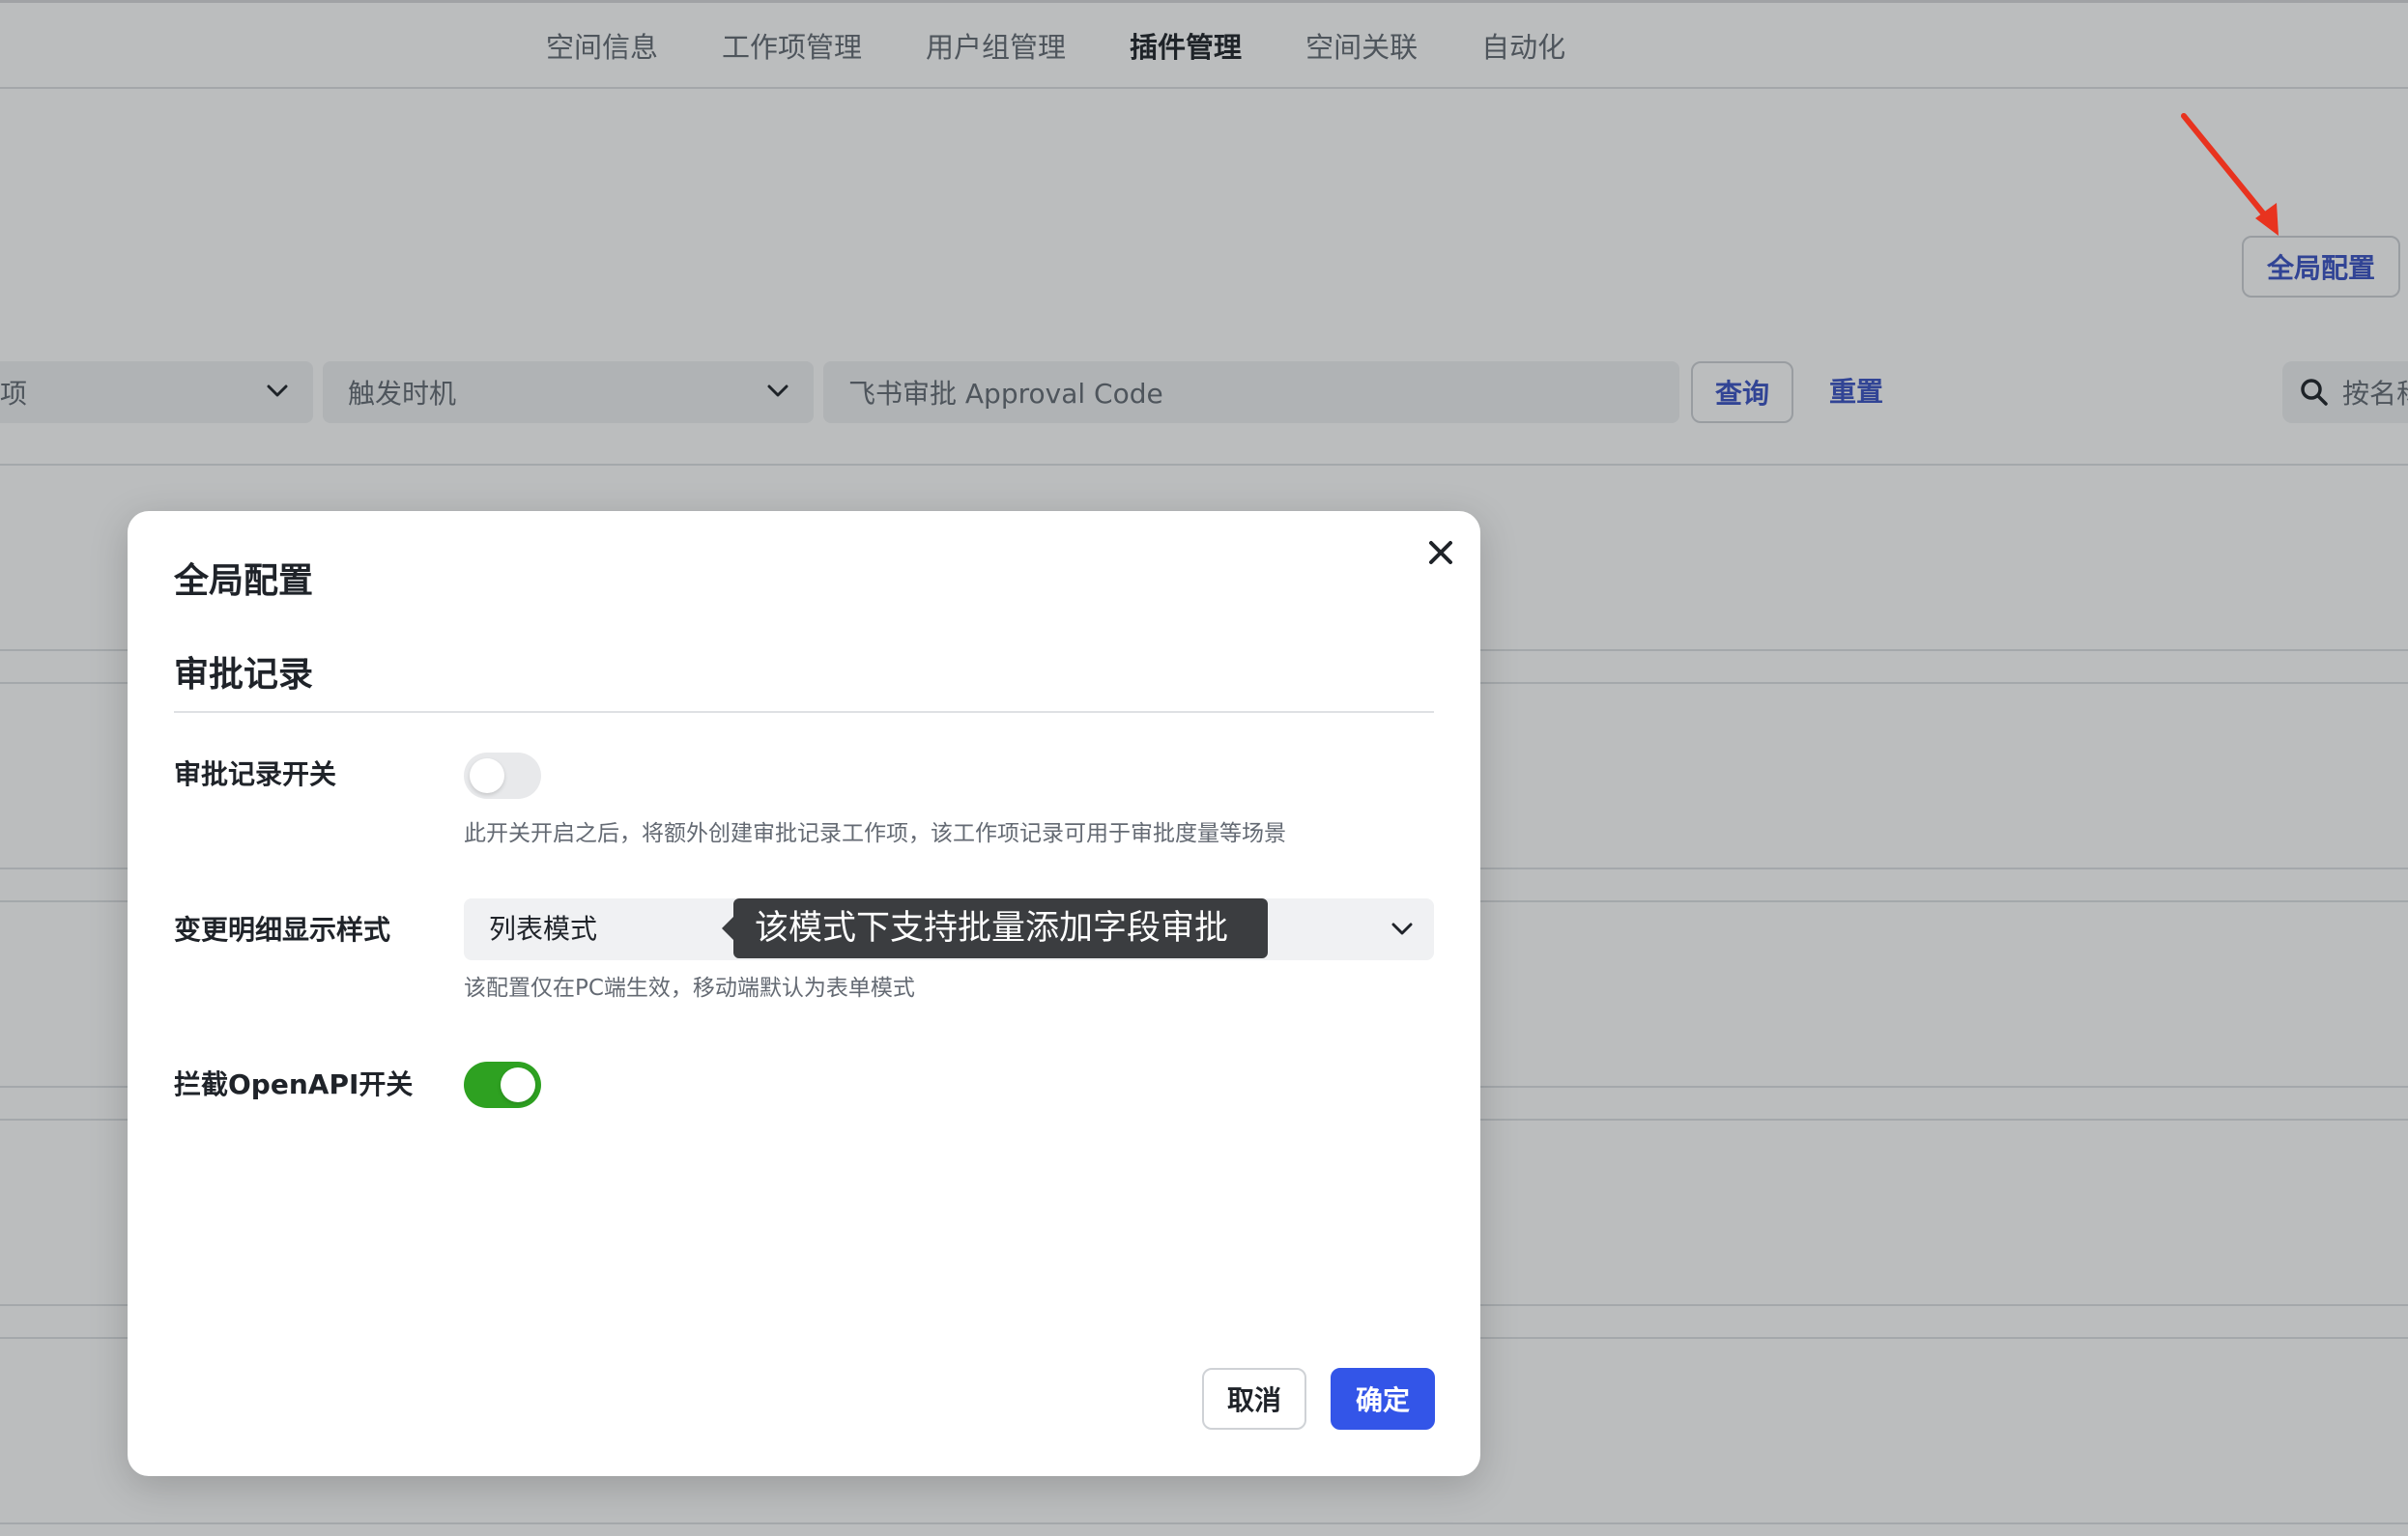 This screenshot has height=1536, width=2408. What do you see at coordinates (283, 930) in the screenshot?
I see `change-detail-style-label: 变更明细显示样式` at bounding box center [283, 930].